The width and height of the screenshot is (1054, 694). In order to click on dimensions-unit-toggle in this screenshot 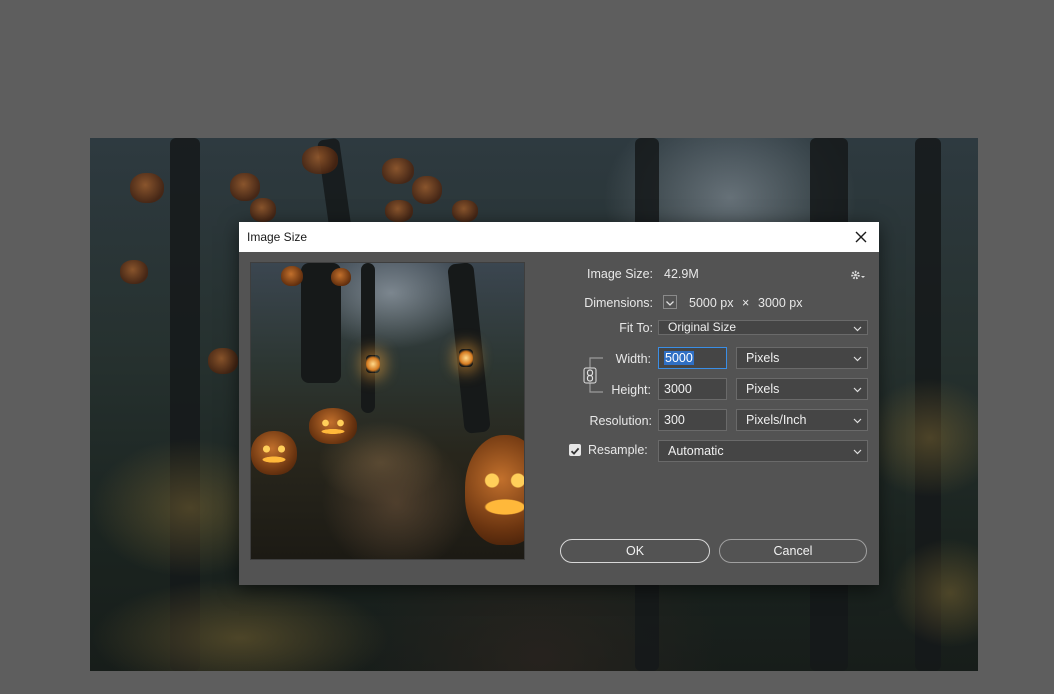, I will do `click(670, 302)`.